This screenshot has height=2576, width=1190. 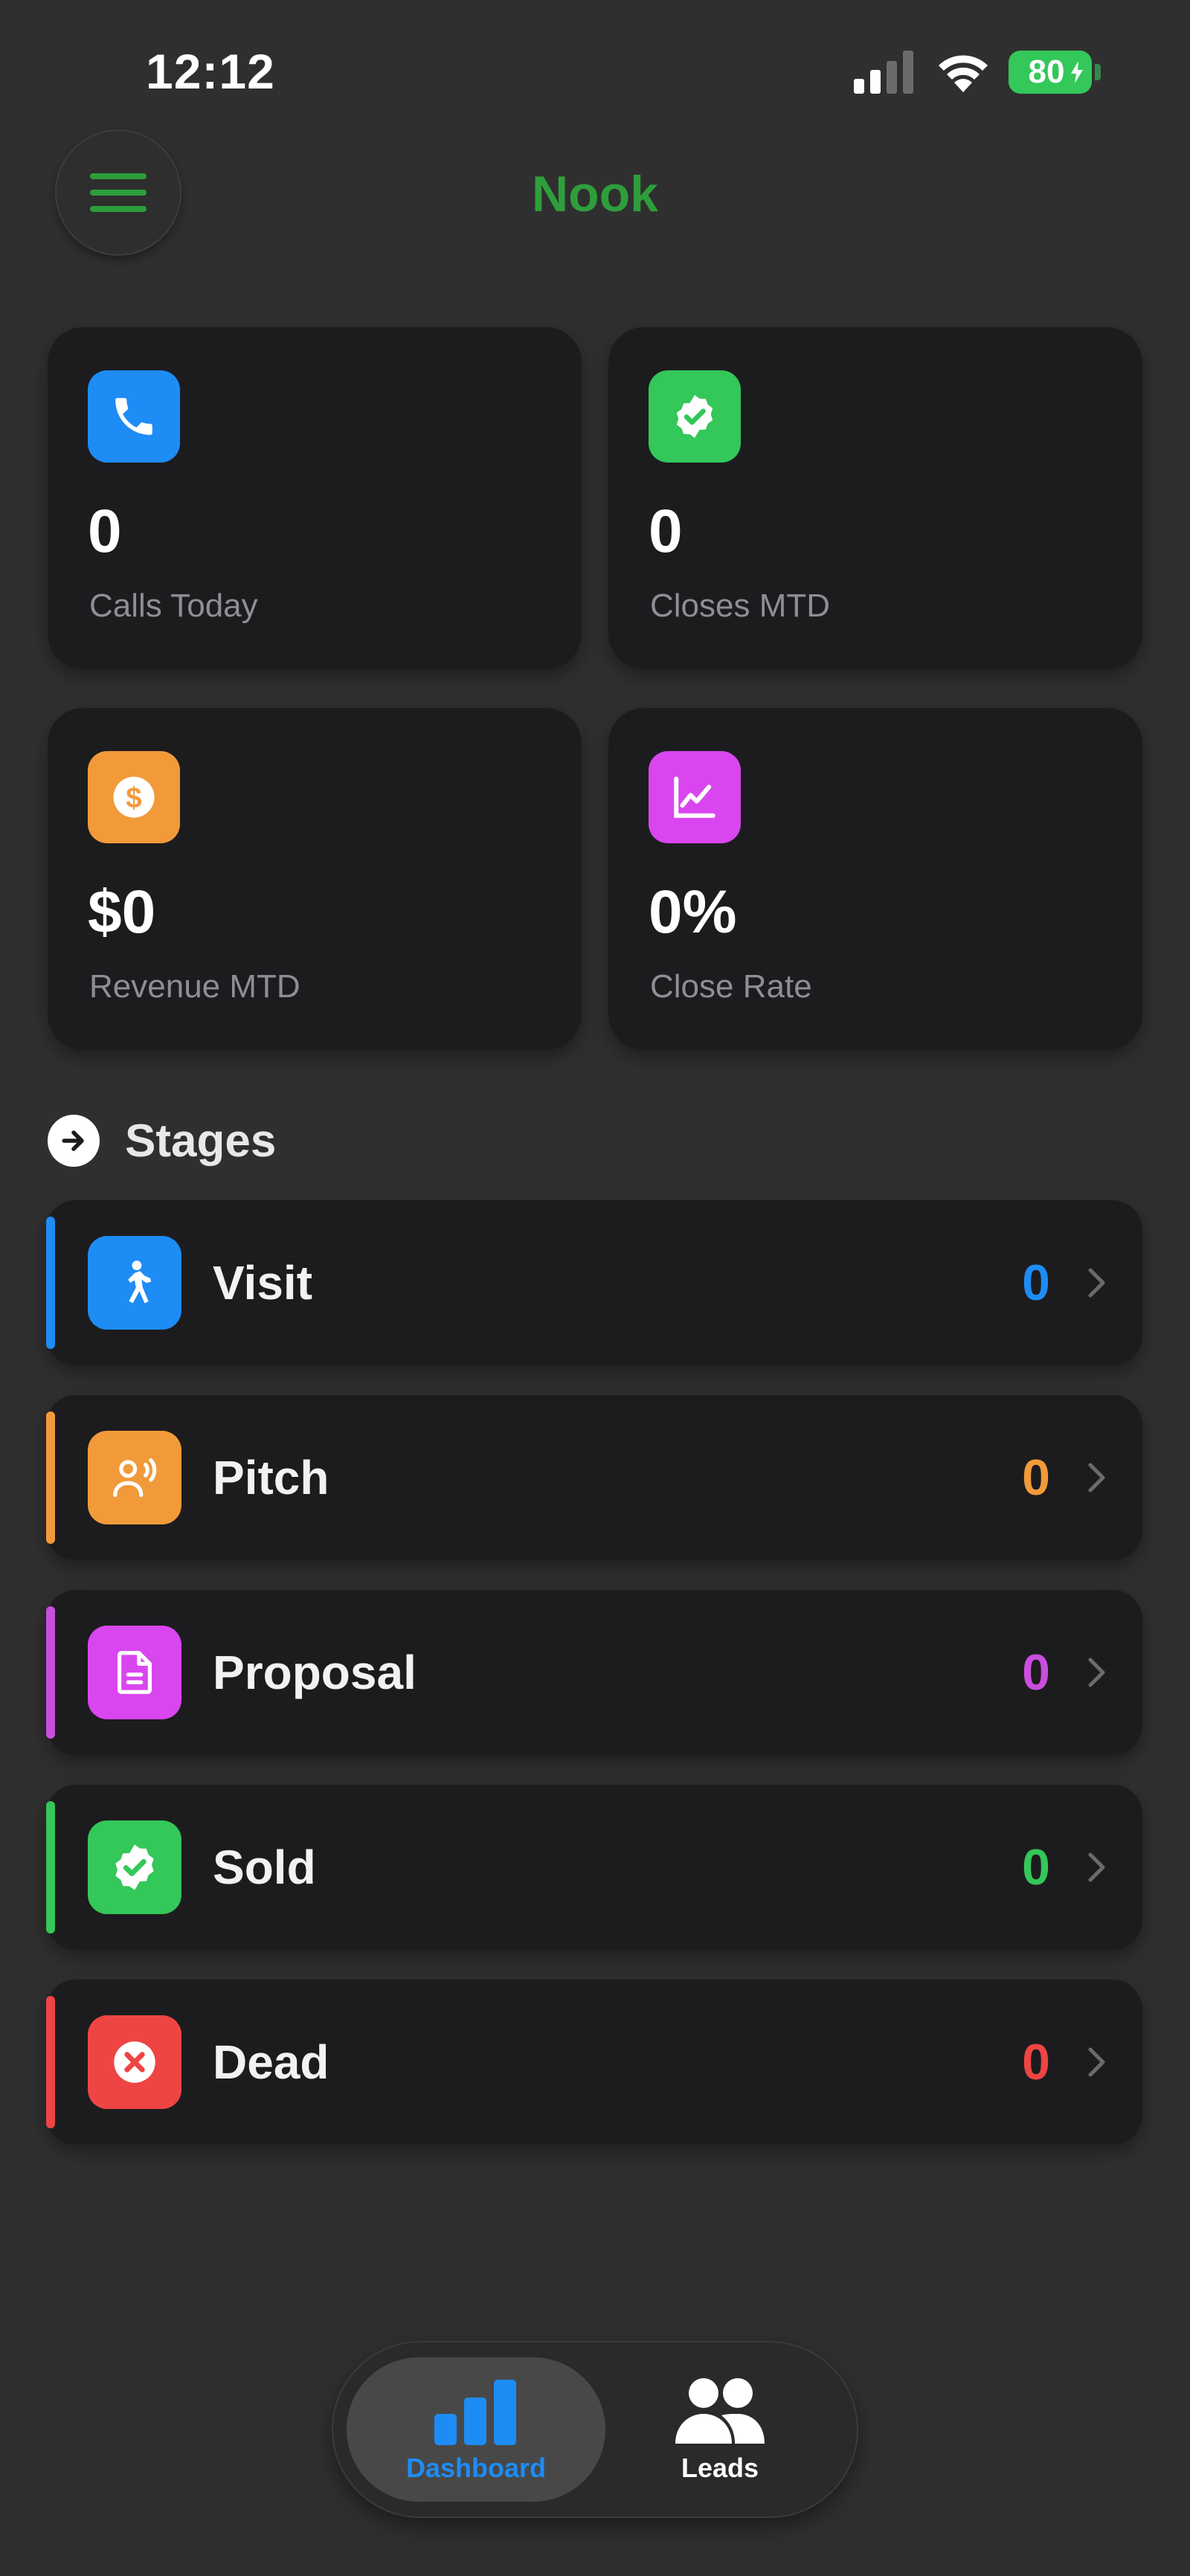 I want to click on tab-bar: Dashboard Leads, so click(x=595, y=2429).